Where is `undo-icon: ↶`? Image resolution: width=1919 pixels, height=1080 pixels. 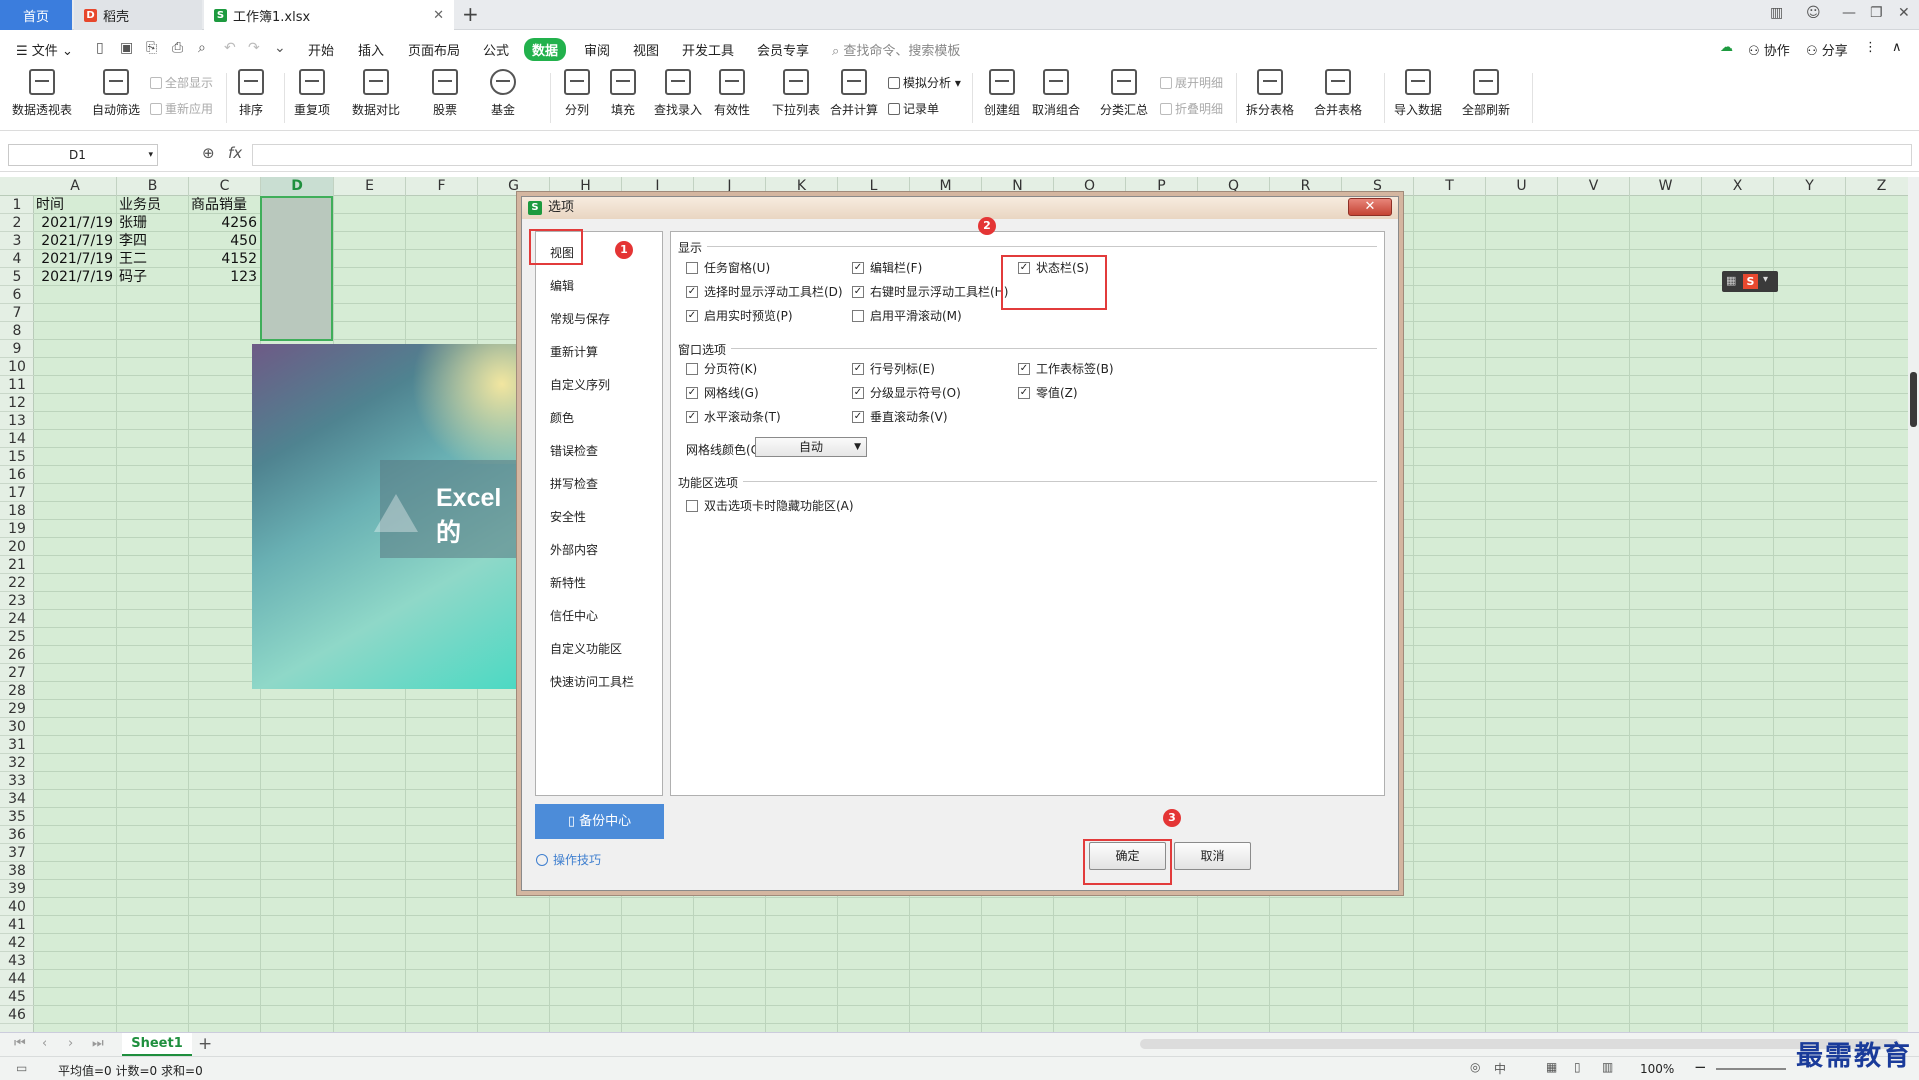 undo-icon: ↶ is located at coordinates (230, 48).